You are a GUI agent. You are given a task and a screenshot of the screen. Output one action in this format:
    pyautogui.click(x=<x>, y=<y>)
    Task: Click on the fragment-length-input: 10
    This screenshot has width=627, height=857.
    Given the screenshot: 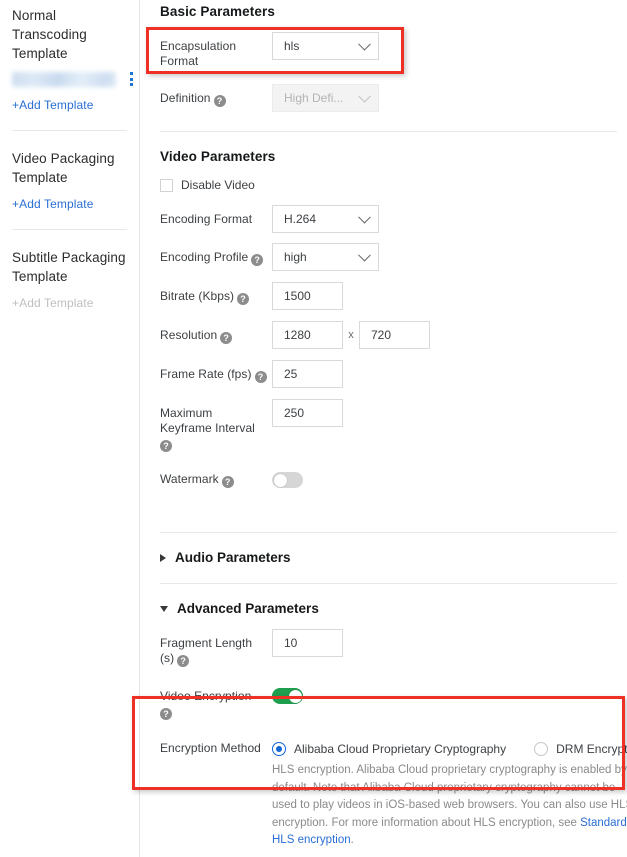 What is the action you would take?
    pyautogui.click(x=307, y=643)
    